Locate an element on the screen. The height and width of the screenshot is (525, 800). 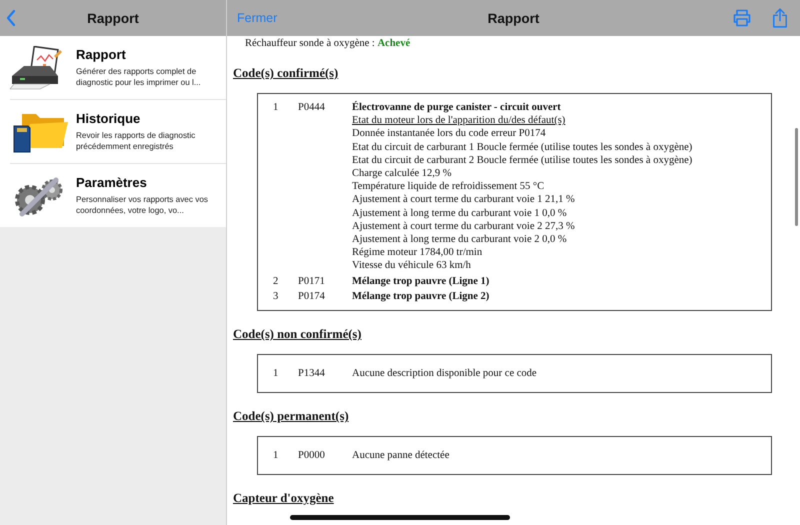
menu-item-title: Rapport is located at coordinates (101, 54).